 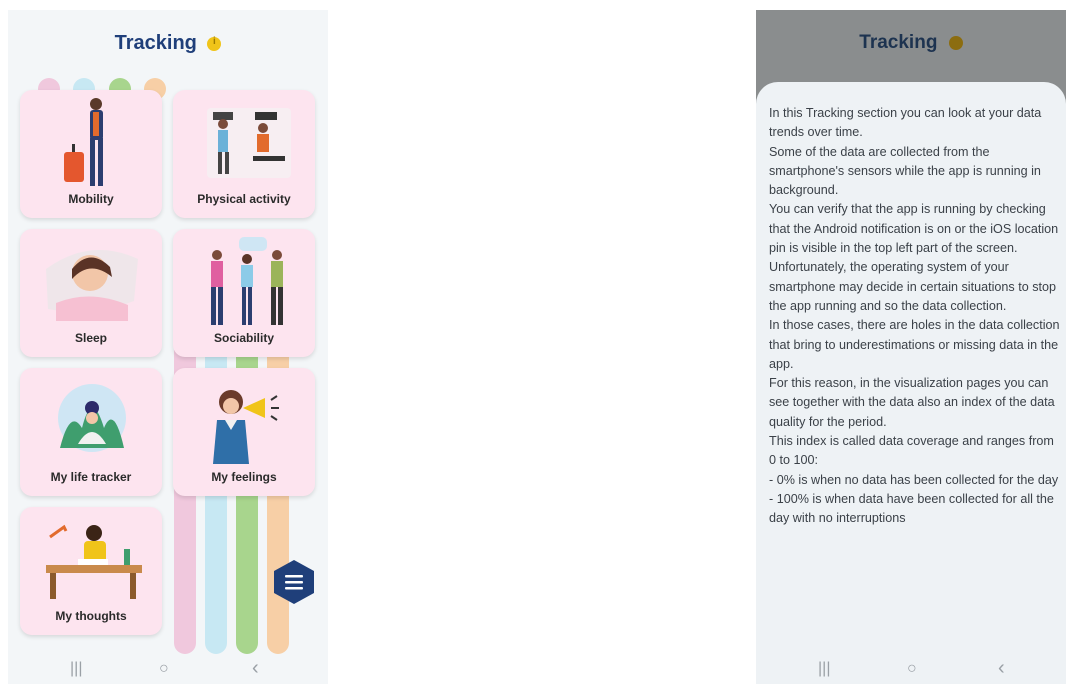 What do you see at coordinates (91, 199) in the screenshot?
I see `tile-label: Mobility` at bounding box center [91, 199].